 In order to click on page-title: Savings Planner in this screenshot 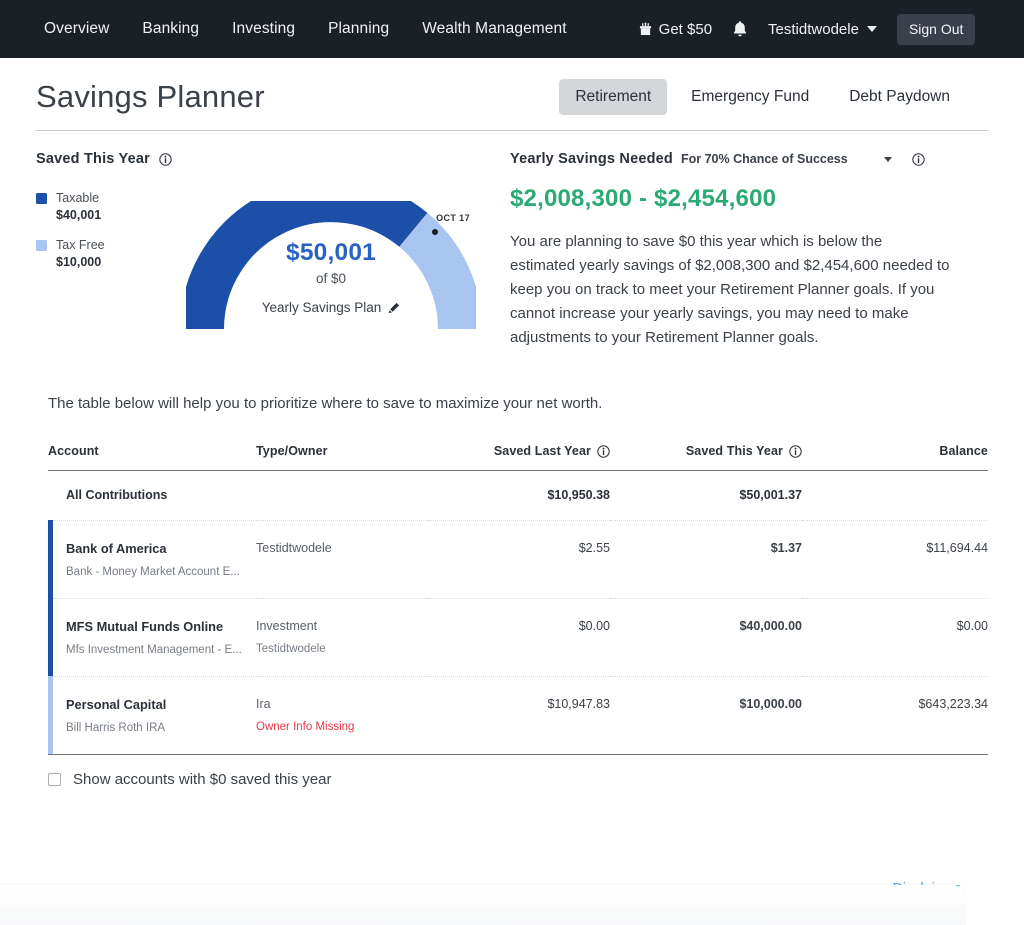, I will do `click(150, 96)`.